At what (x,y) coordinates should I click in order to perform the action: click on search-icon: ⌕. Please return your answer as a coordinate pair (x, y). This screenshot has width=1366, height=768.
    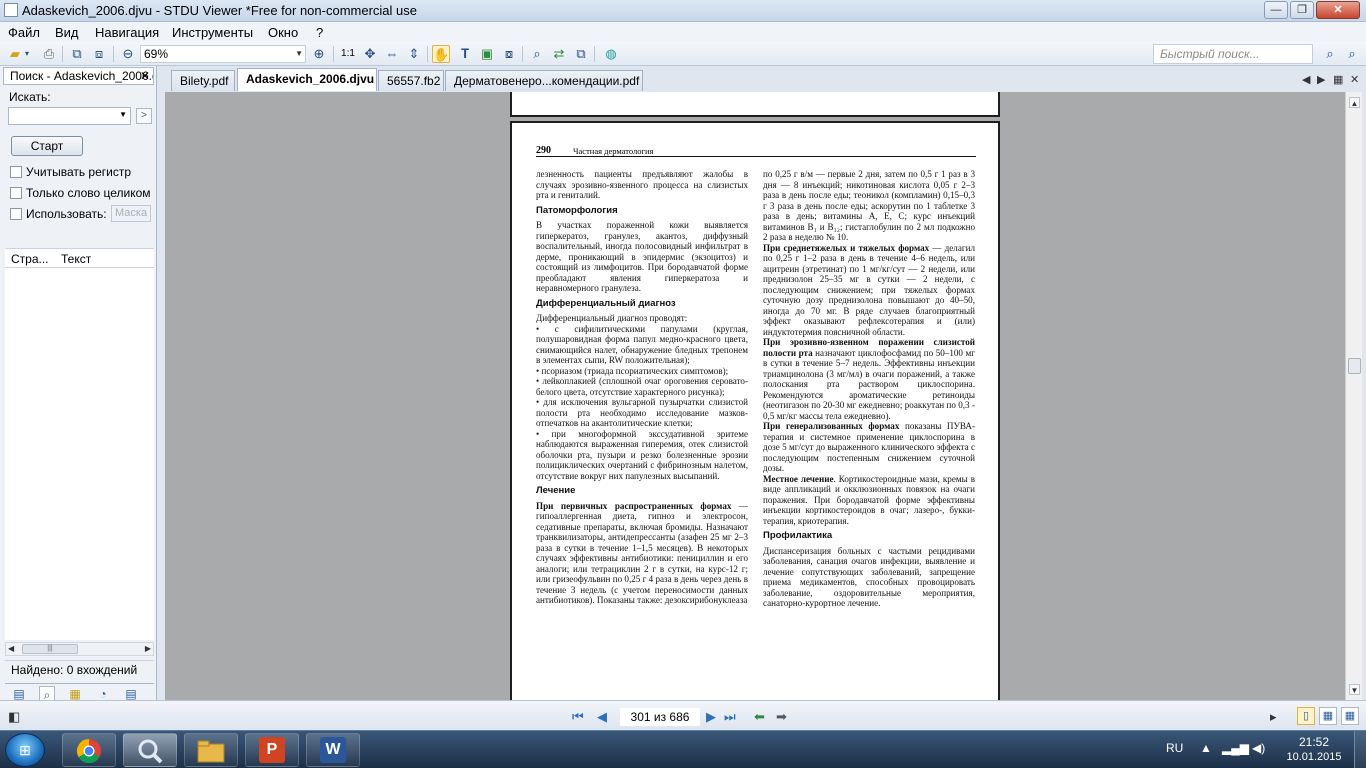
    Looking at the image, I should click on (1330, 54).